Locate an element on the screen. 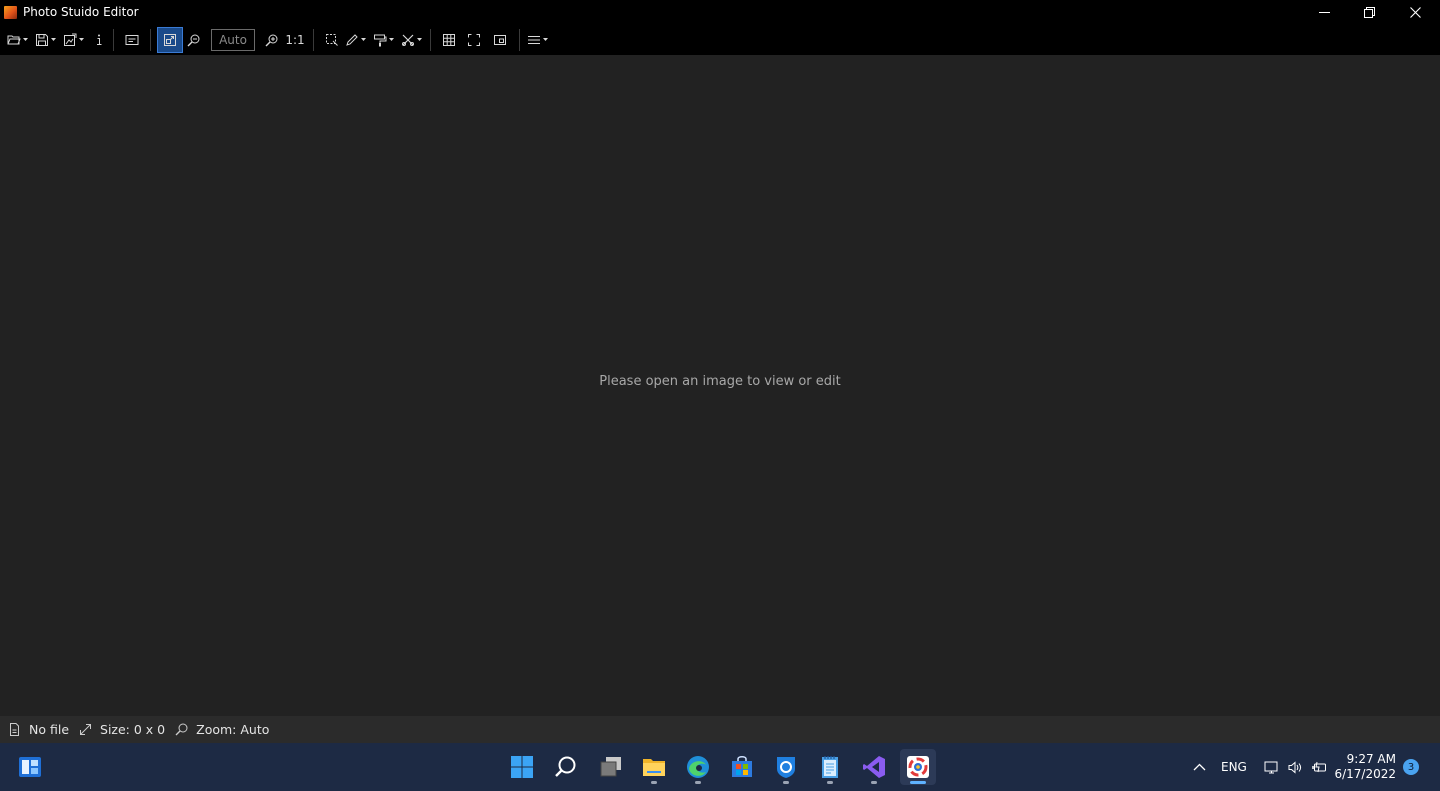  chevron-up-icon is located at coordinates (1199, 766).